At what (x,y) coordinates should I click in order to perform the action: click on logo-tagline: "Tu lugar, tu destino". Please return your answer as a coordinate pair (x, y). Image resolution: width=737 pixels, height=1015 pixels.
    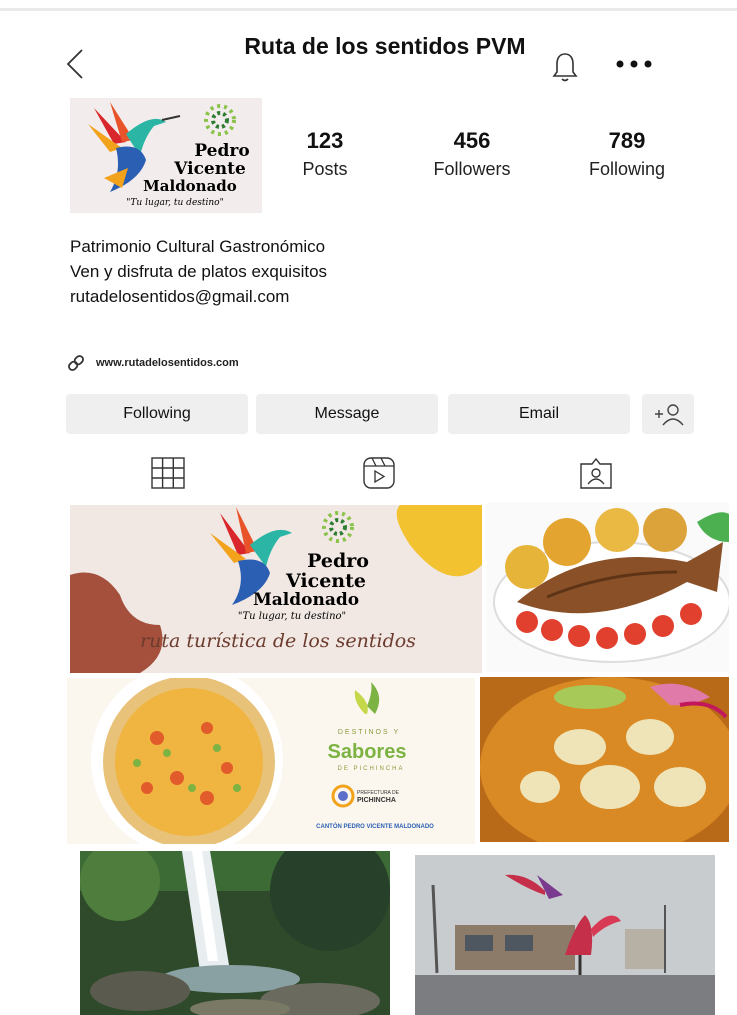
    Looking at the image, I should click on (174, 203).